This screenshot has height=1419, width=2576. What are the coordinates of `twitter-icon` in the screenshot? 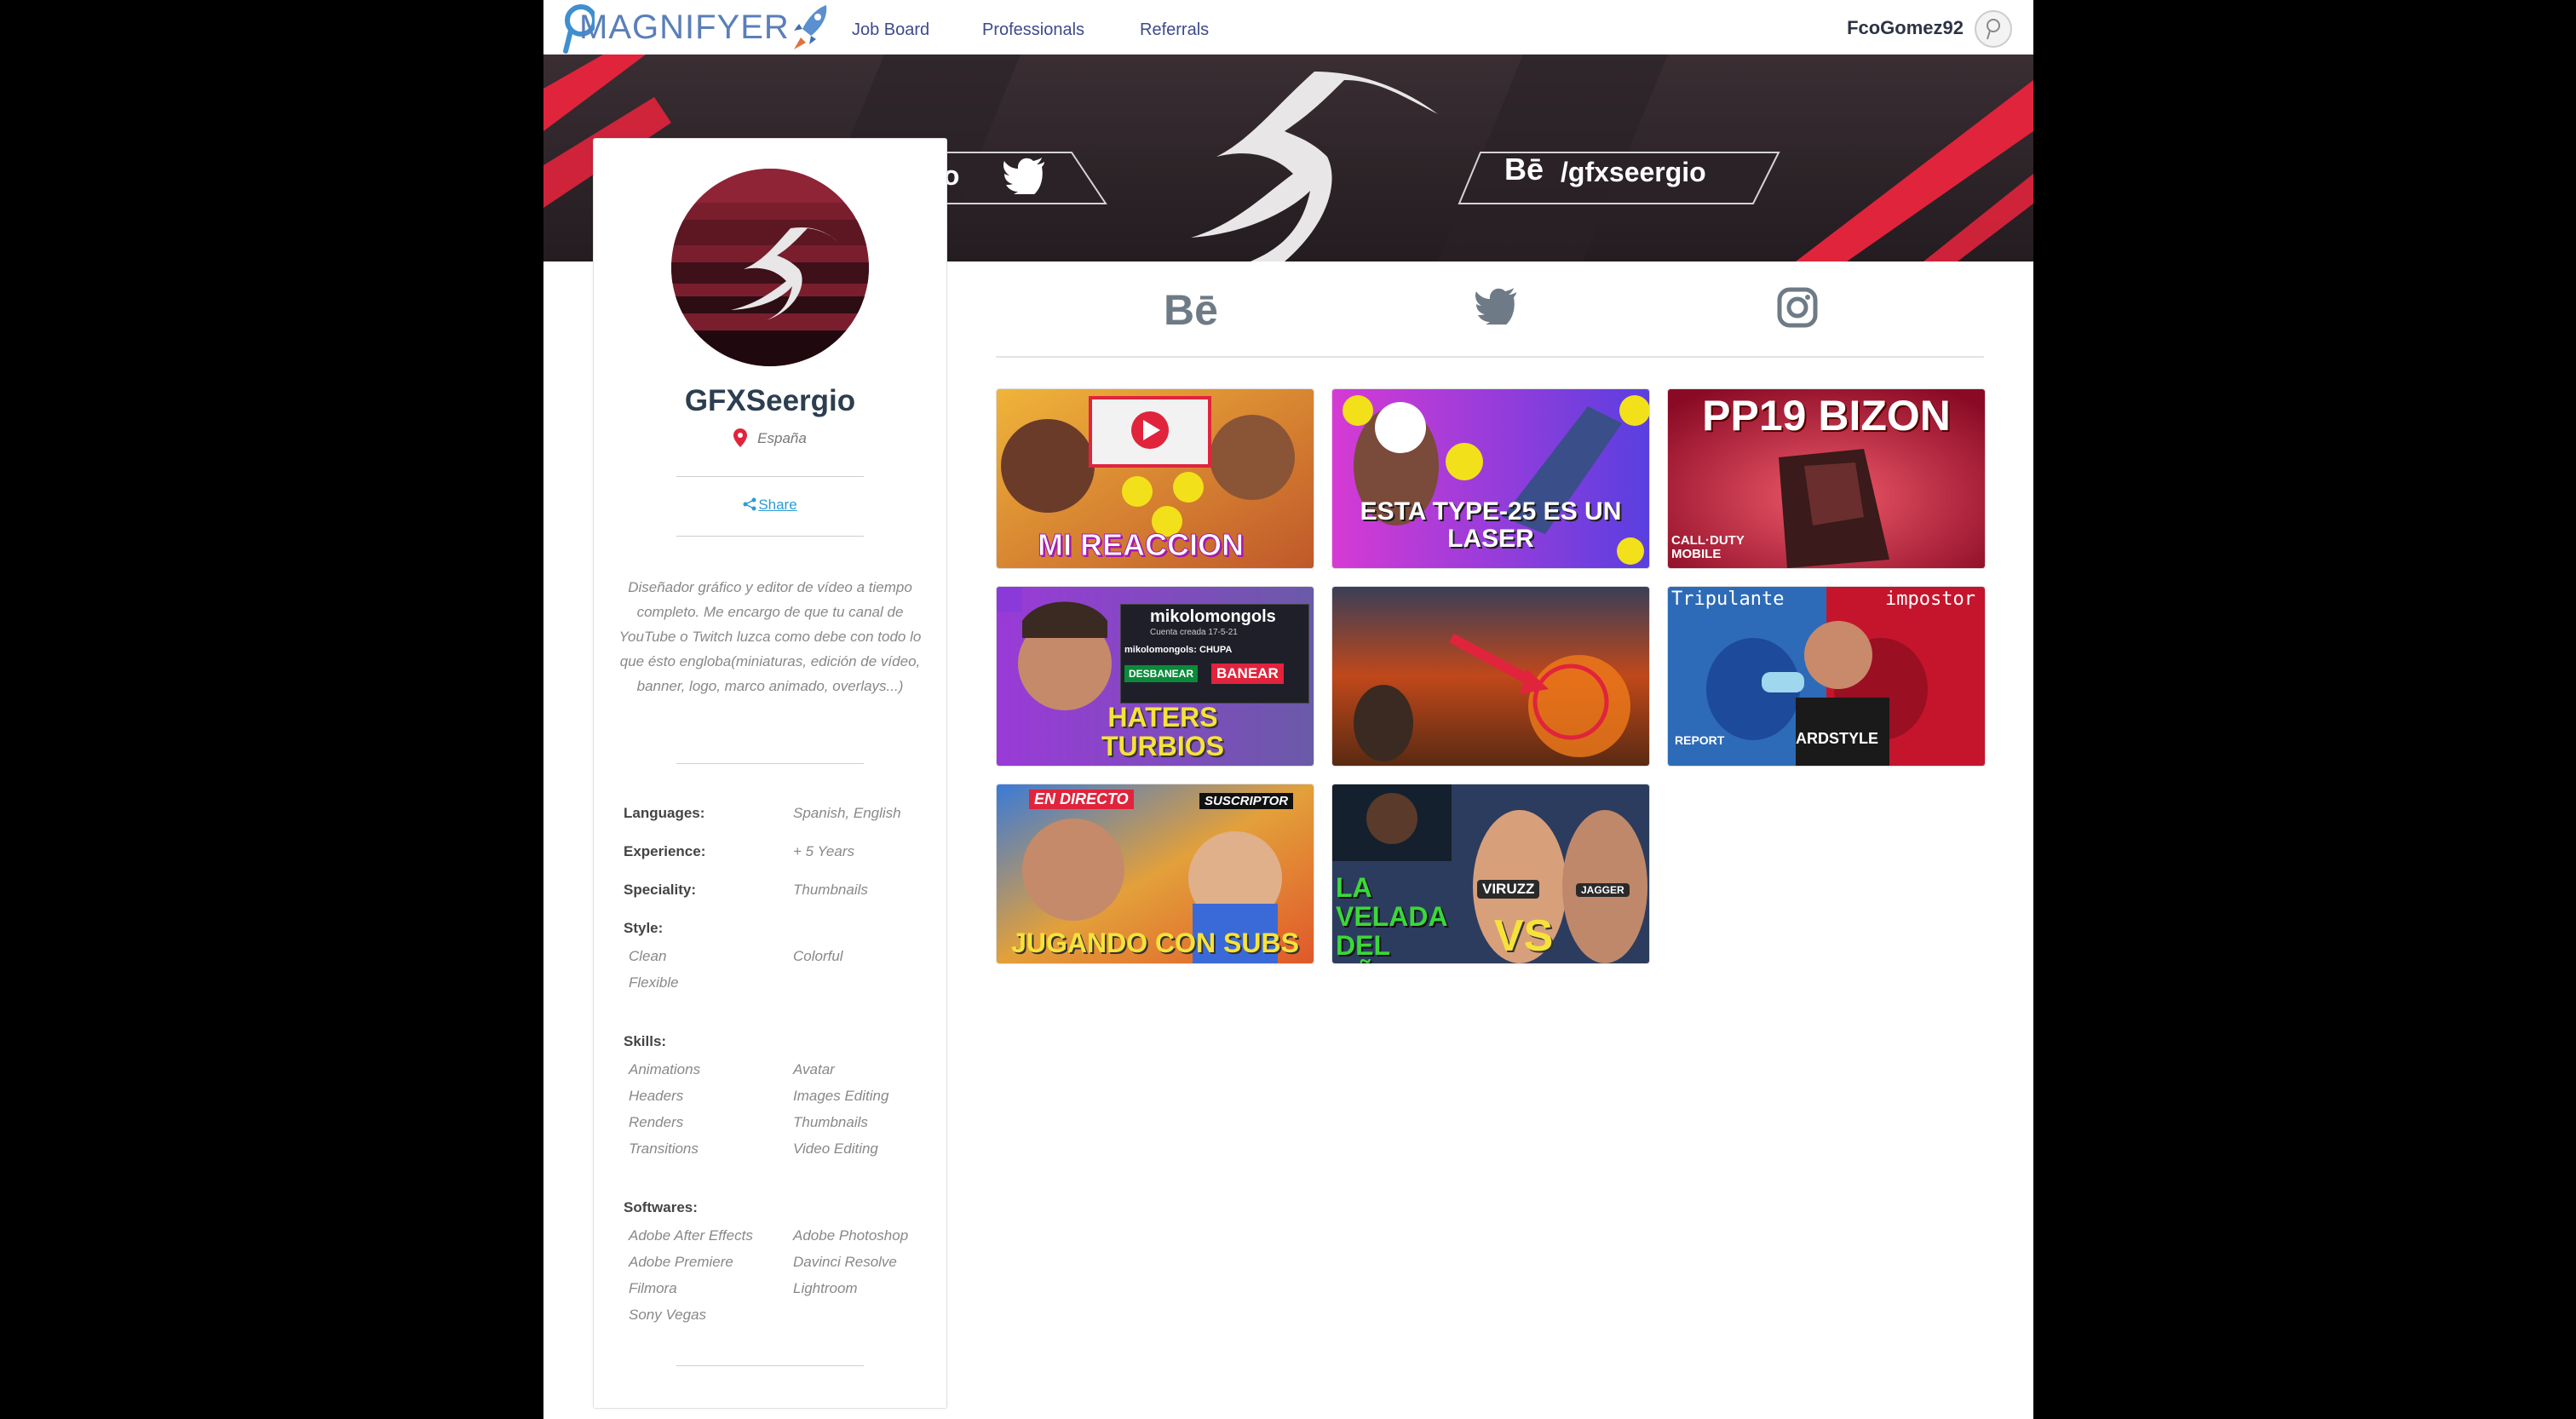 It's located at (1495, 310).